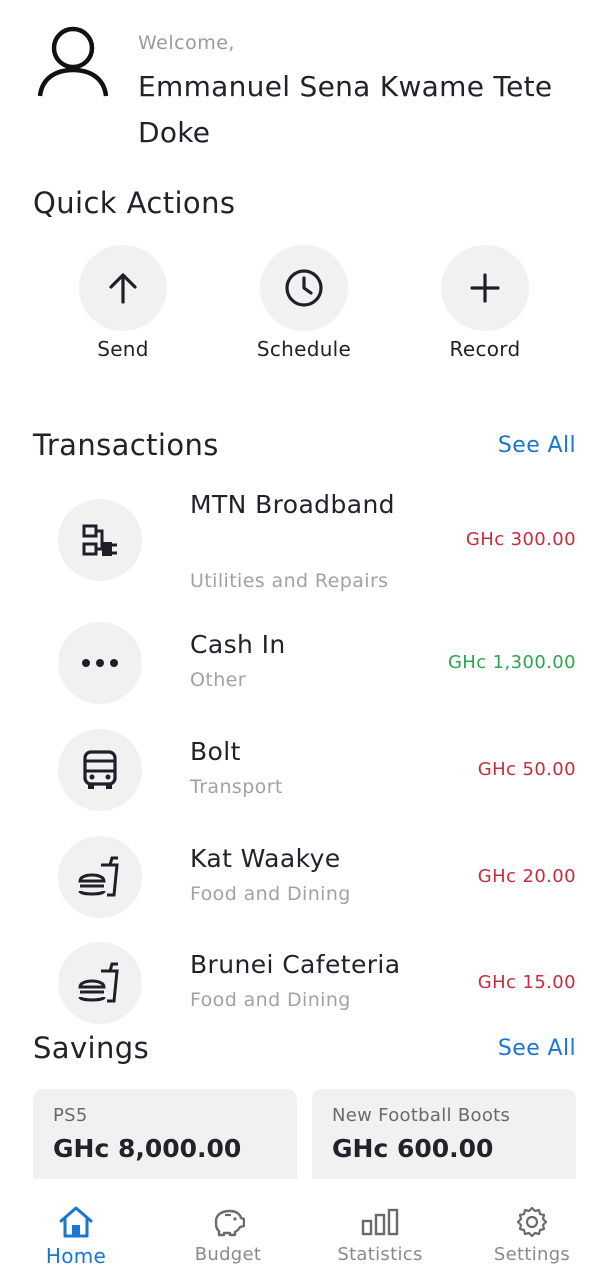 The image size is (609, 1280). What do you see at coordinates (91, 1048) in the screenshot?
I see `savings-title: Savings` at bounding box center [91, 1048].